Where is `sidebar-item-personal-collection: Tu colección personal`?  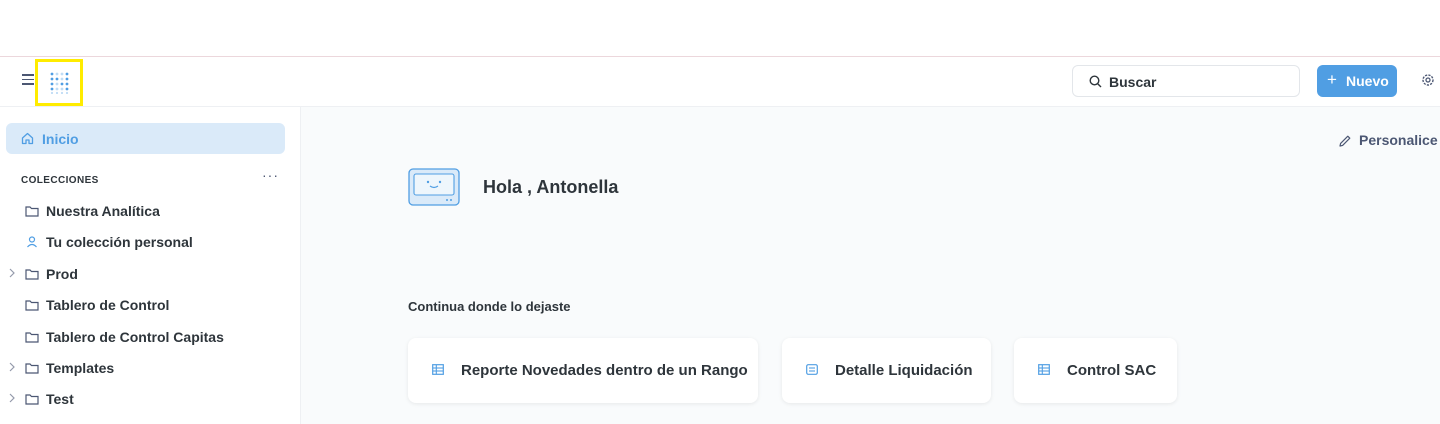
sidebar-item-personal-collection: Tu colección personal is located at coordinates (145, 242).